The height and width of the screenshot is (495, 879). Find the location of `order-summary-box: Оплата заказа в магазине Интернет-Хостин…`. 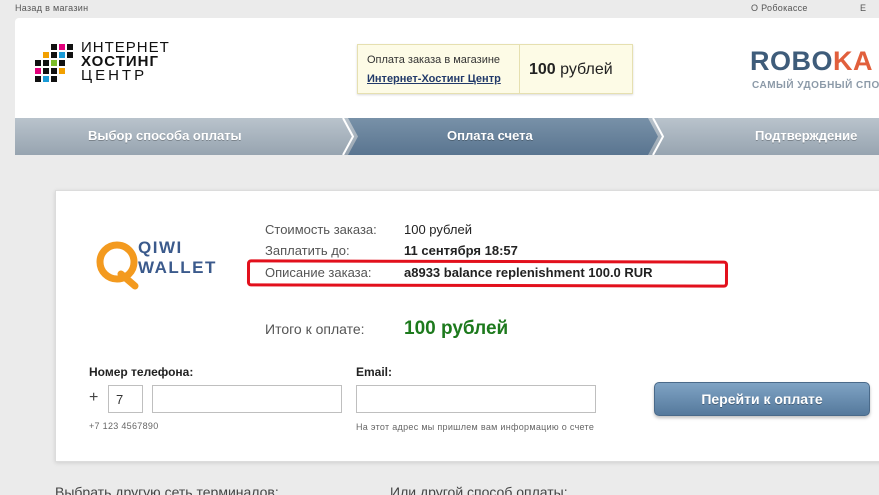

order-summary-box: Оплата заказа в магазине Интернет-Хостин… is located at coordinates (495, 69).